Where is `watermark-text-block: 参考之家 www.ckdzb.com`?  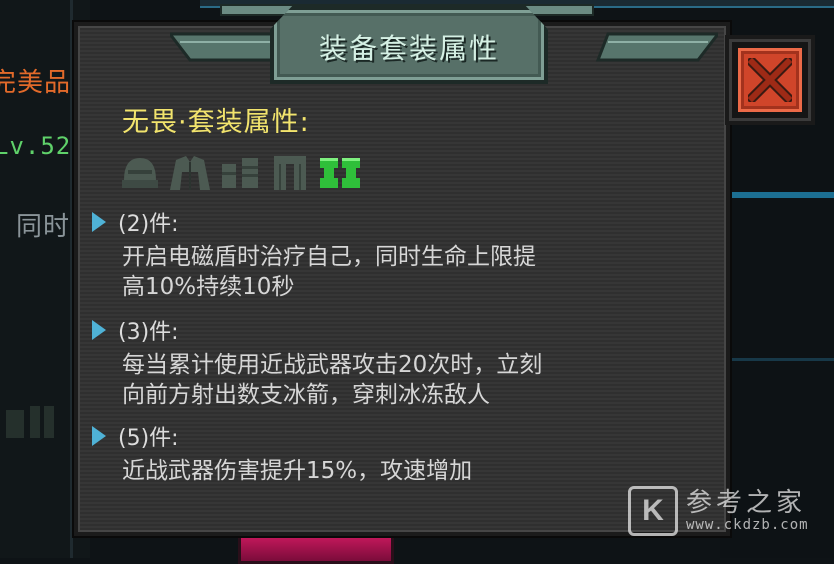
watermark-text-block: 参考之家 www.ckdzb.com is located at coordinates (747, 511).